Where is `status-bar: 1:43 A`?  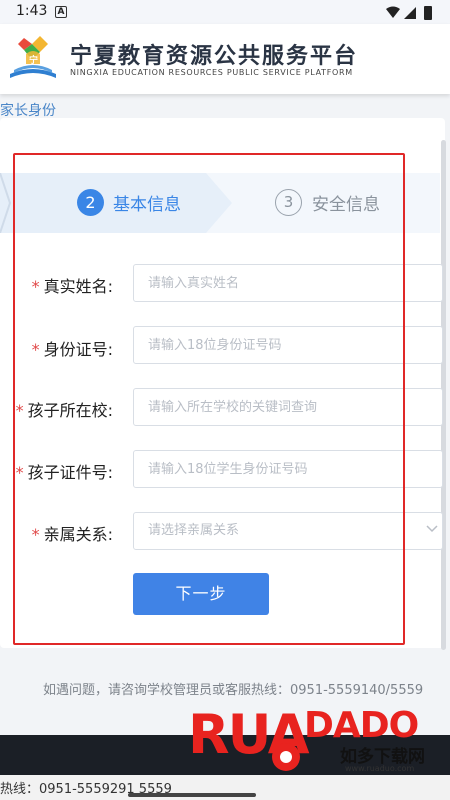 status-bar: 1:43 A is located at coordinates (225, 12).